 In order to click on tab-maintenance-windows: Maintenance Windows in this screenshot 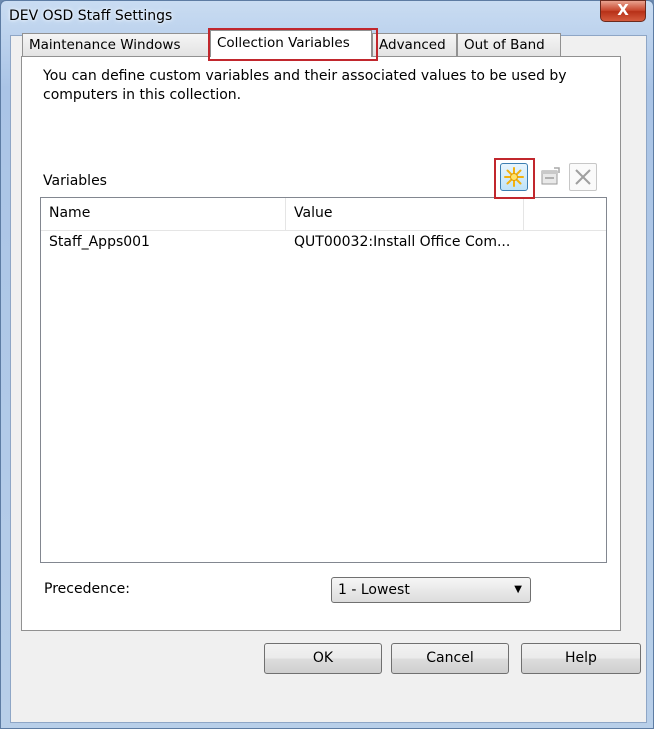, I will do `click(116, 44)`.